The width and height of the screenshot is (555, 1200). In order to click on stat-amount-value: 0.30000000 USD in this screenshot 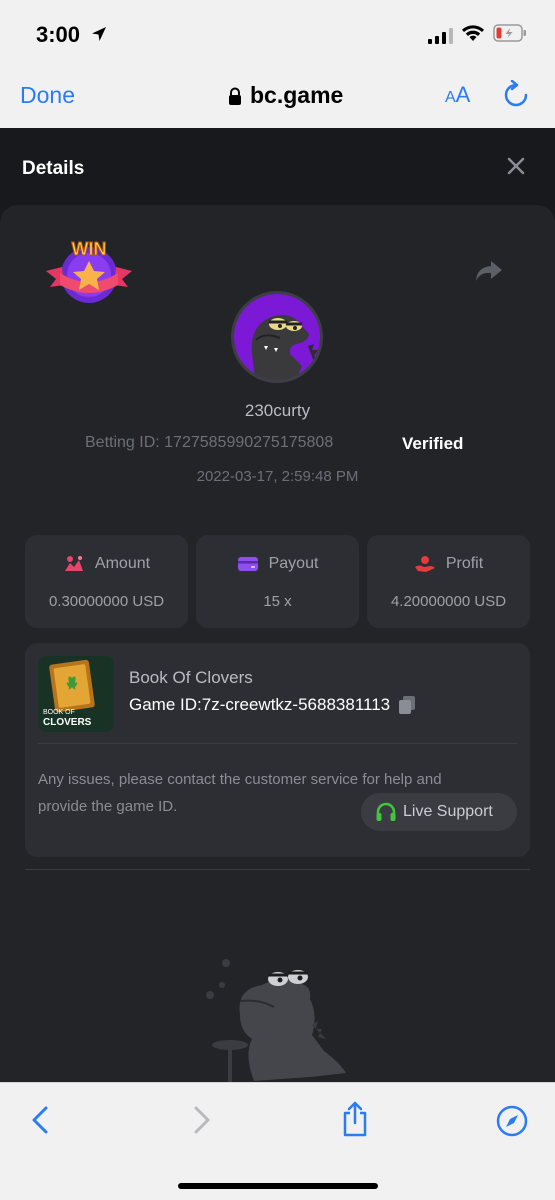, I will do `click(106, 601)`.